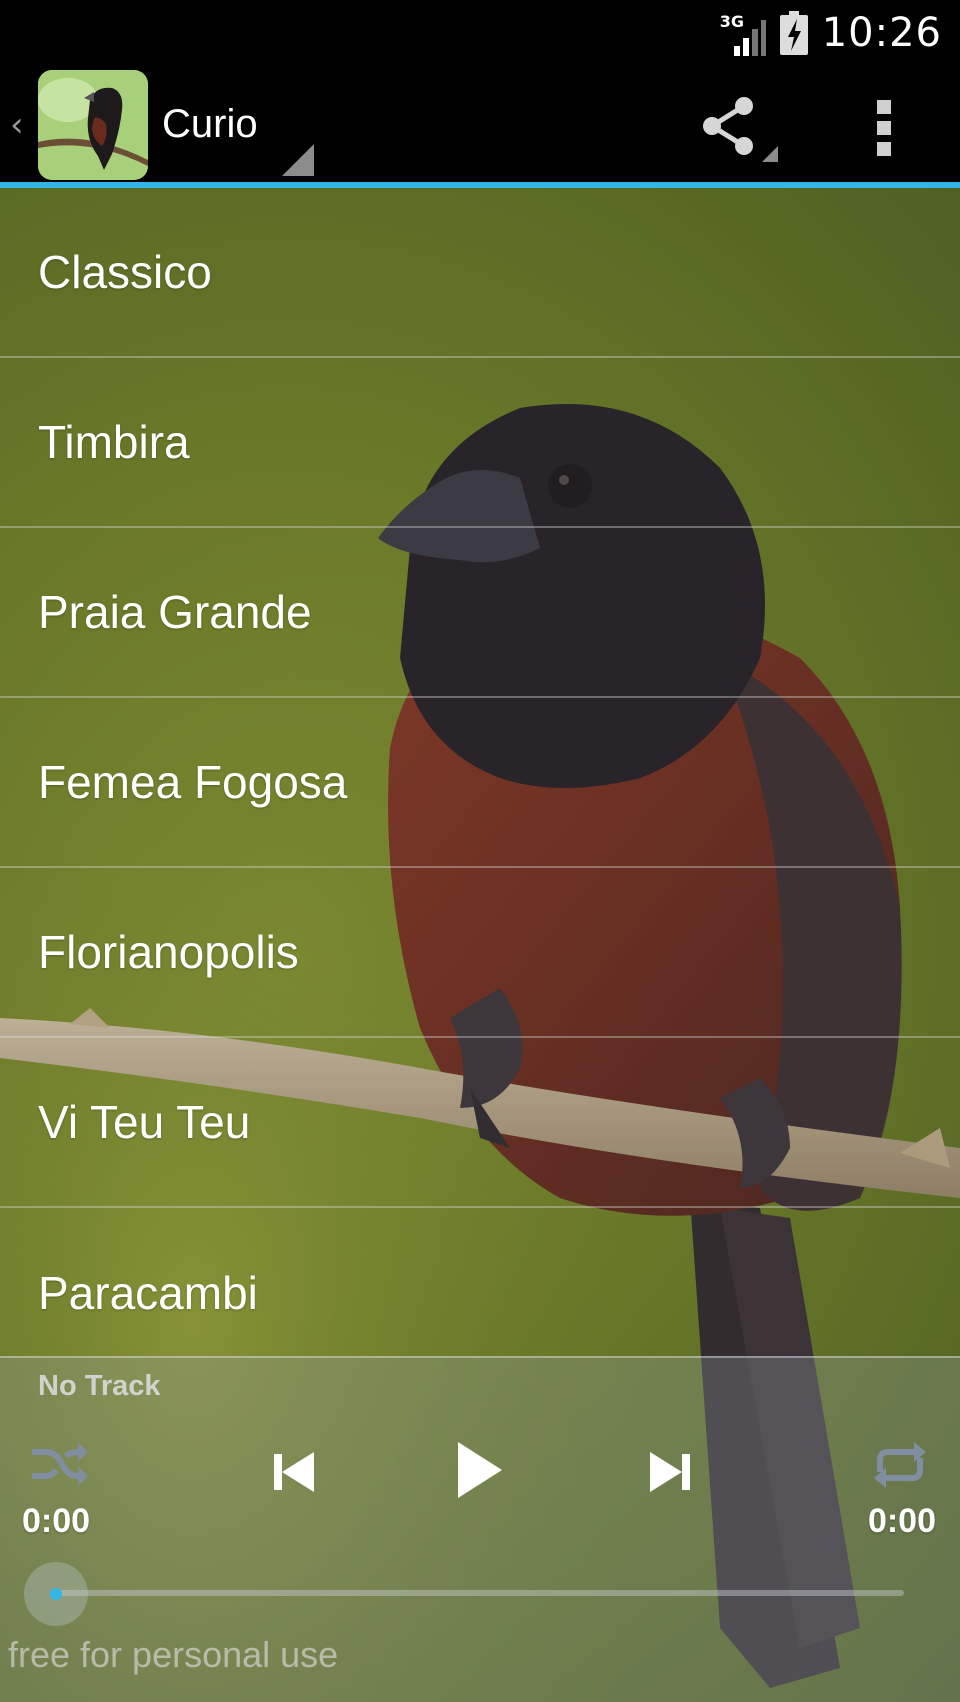 This screenshot has height=1702, width=960. What do you see at coordinates (901, 1521) in the screenshot?
I see `total-time: 0:00` at bounding box center [901, 1521].